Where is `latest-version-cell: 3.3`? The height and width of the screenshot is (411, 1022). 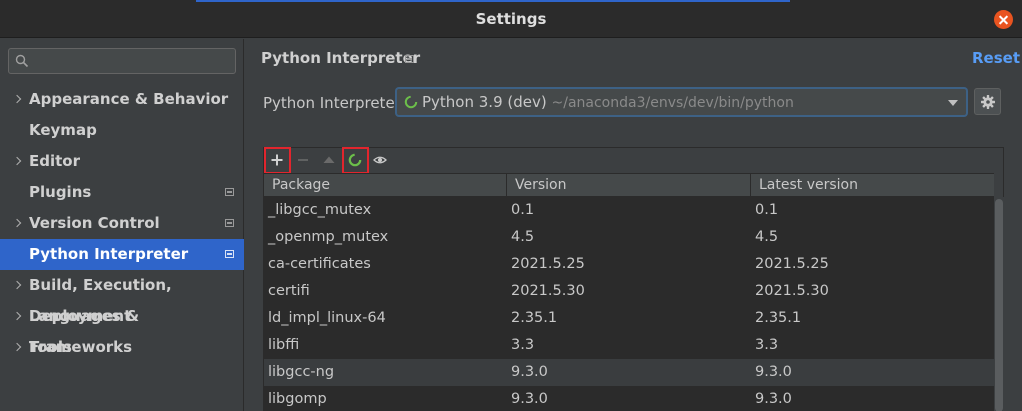
latest-version-cell: 3.3 is located at coordinates (767, 345).